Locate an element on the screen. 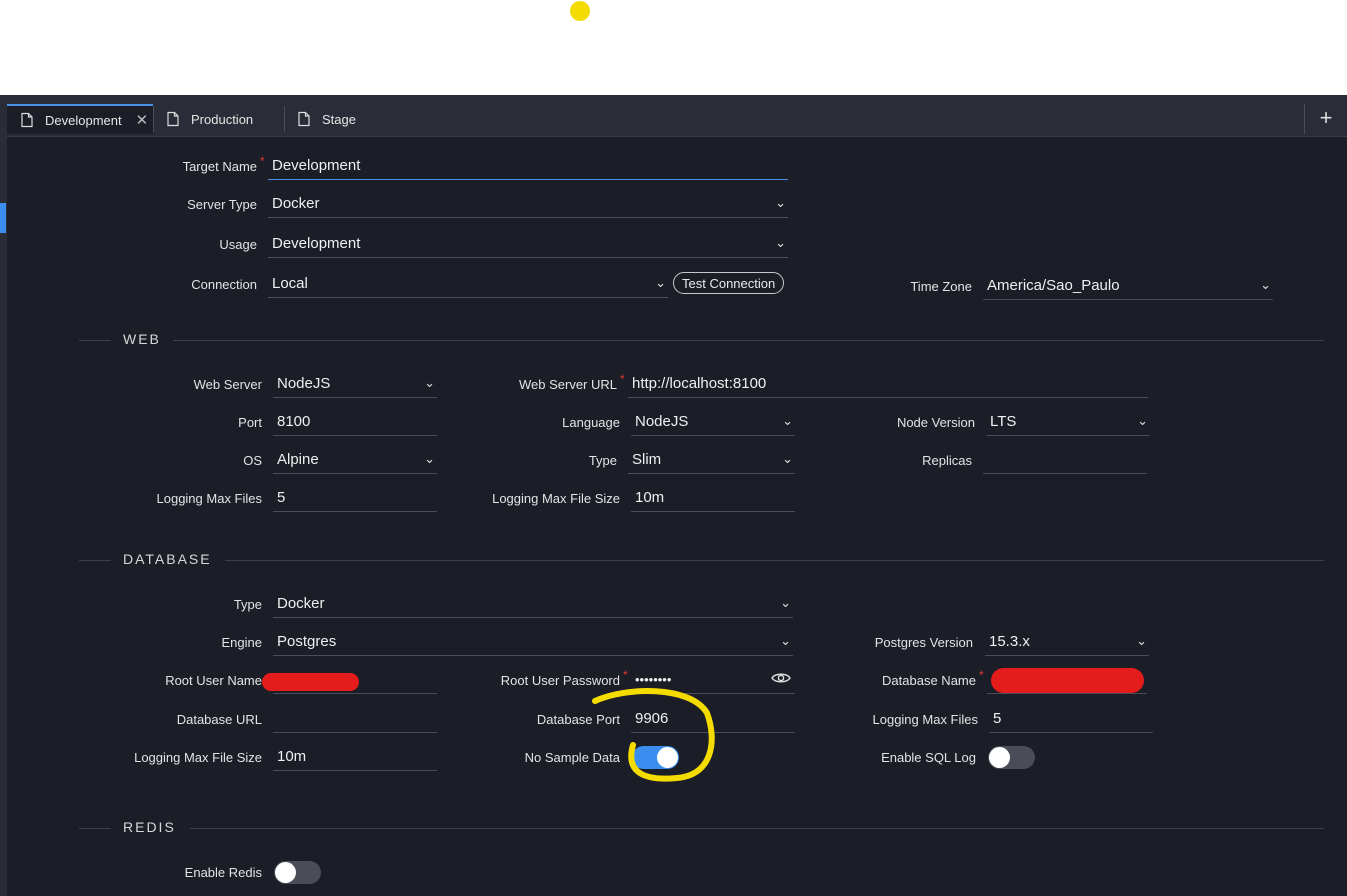 The width and height of the screenshot is (1347, 896). yellow-cursor-marker is located at coordinates (580, 11).